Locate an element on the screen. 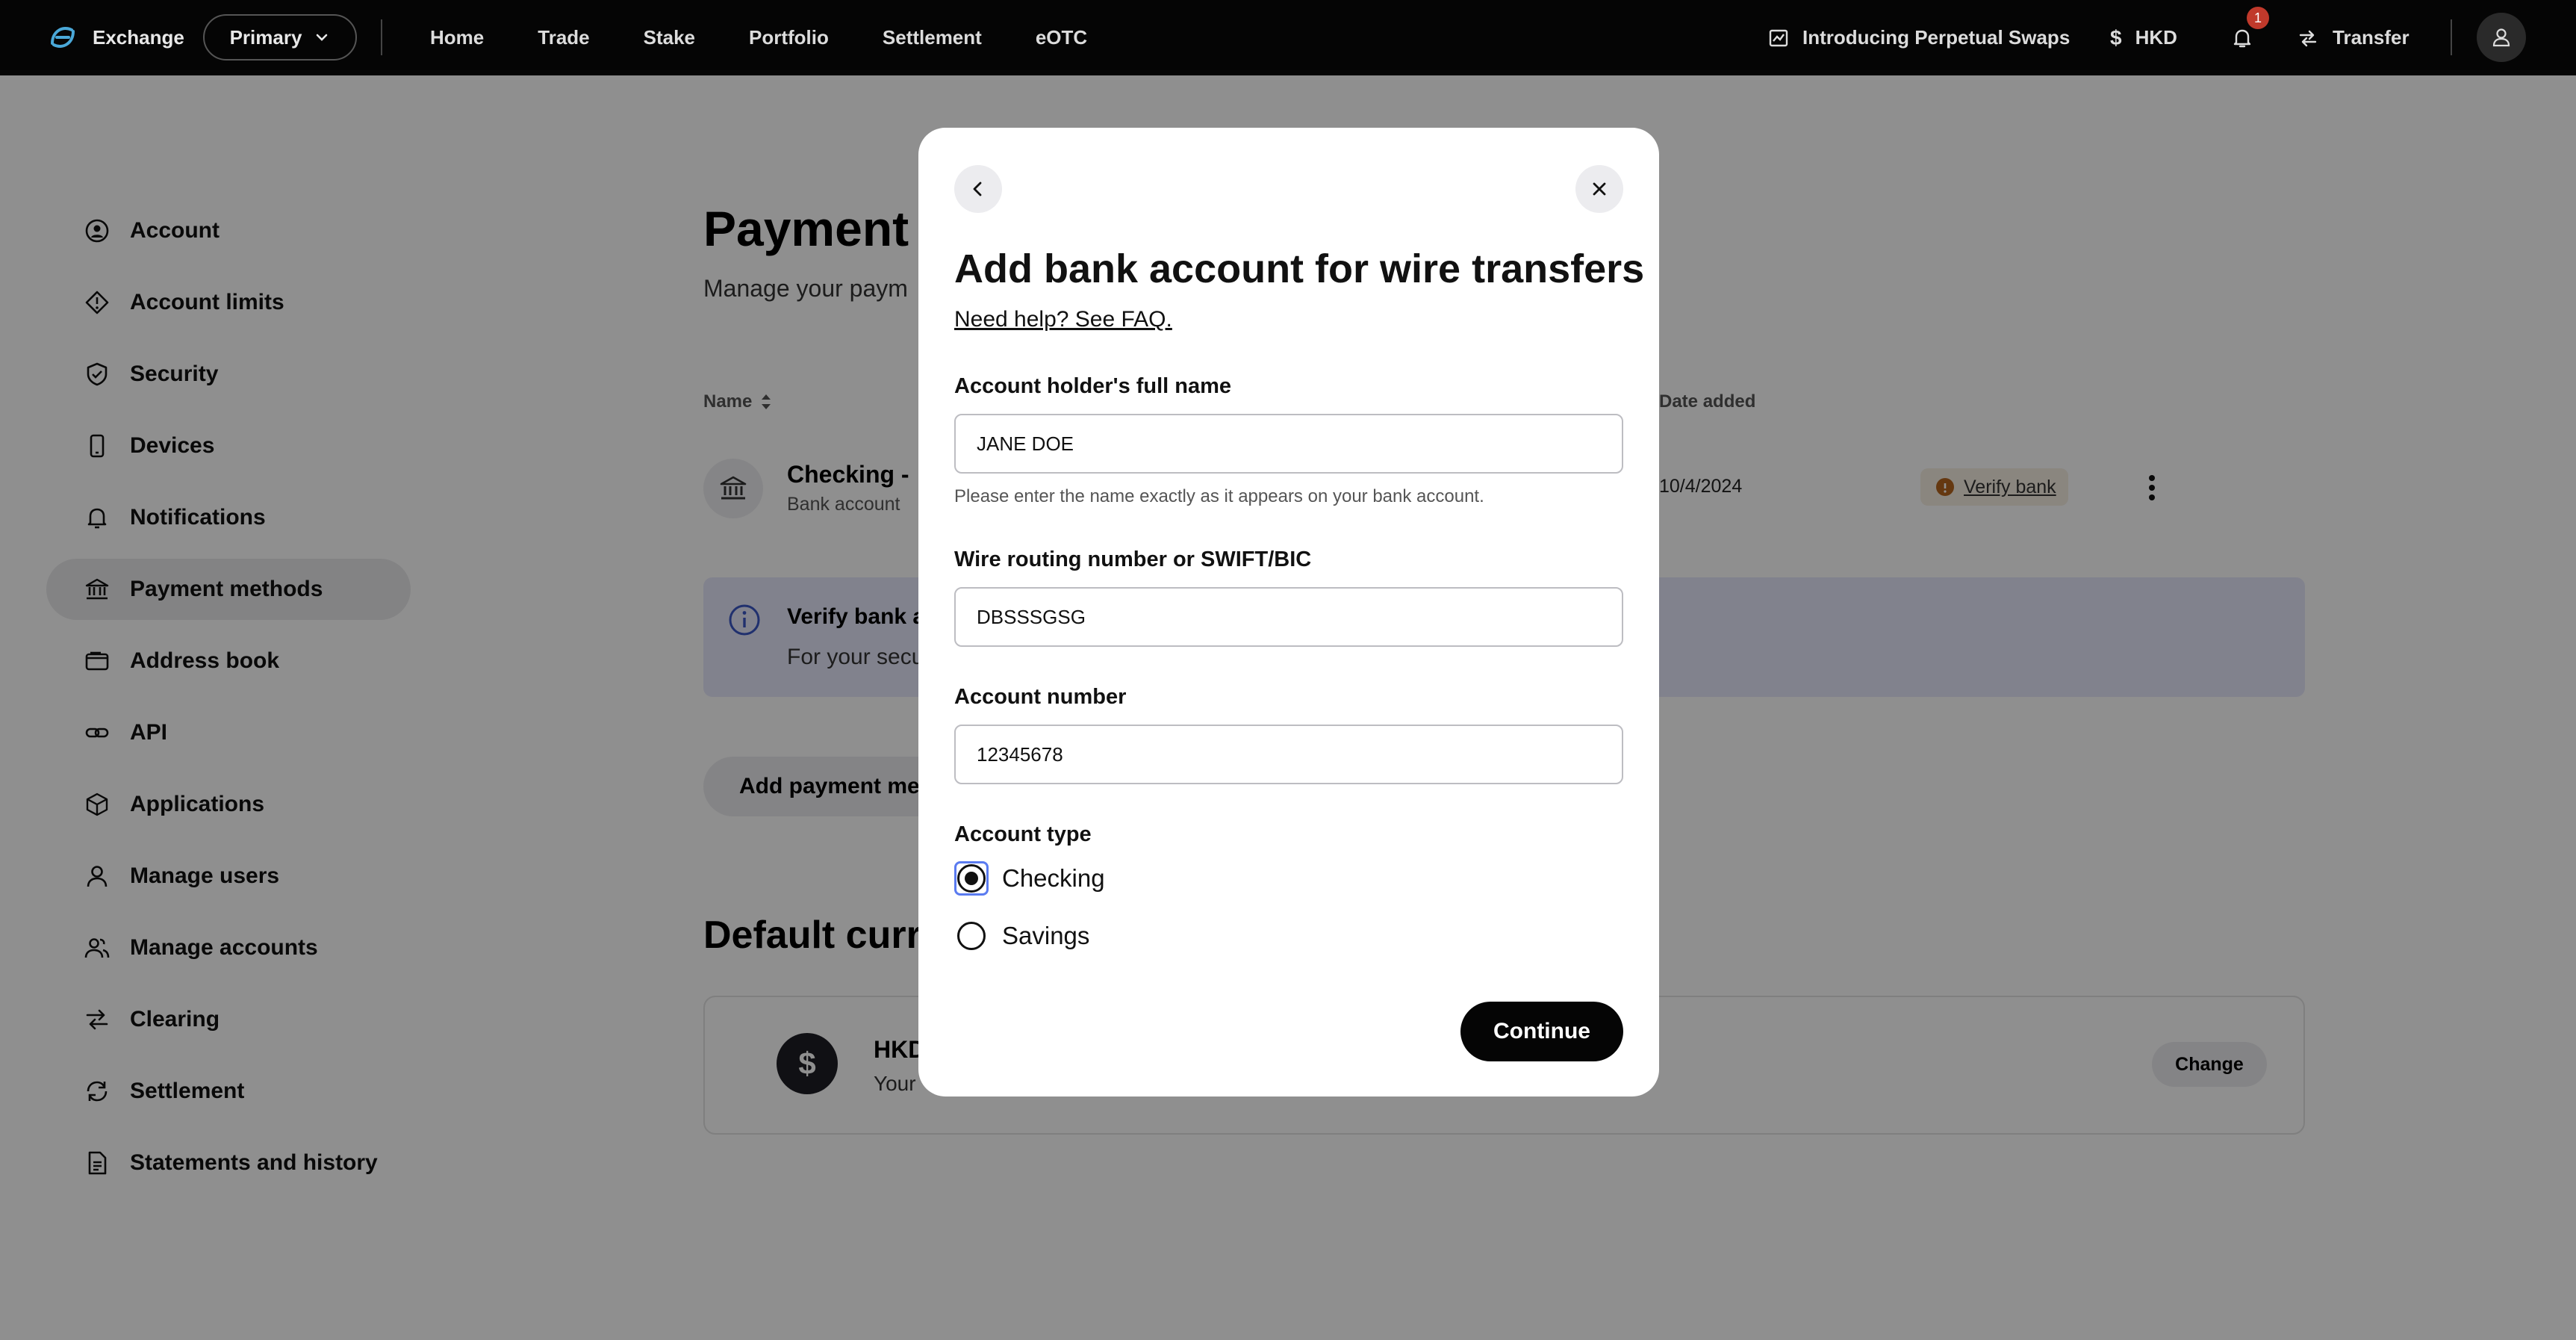  user-icon is located at coordinates (2501, 37).